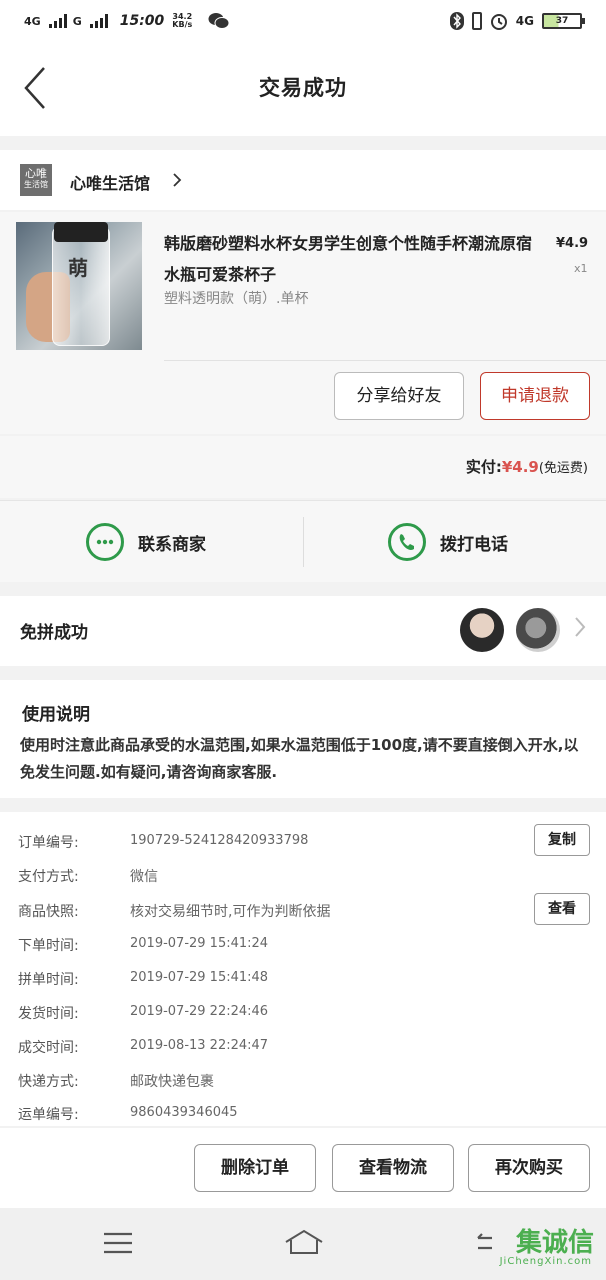  Describe the element at coordinates (48, 1048) in the screenshot. I see `detail-label: 成交时间:` at that location.